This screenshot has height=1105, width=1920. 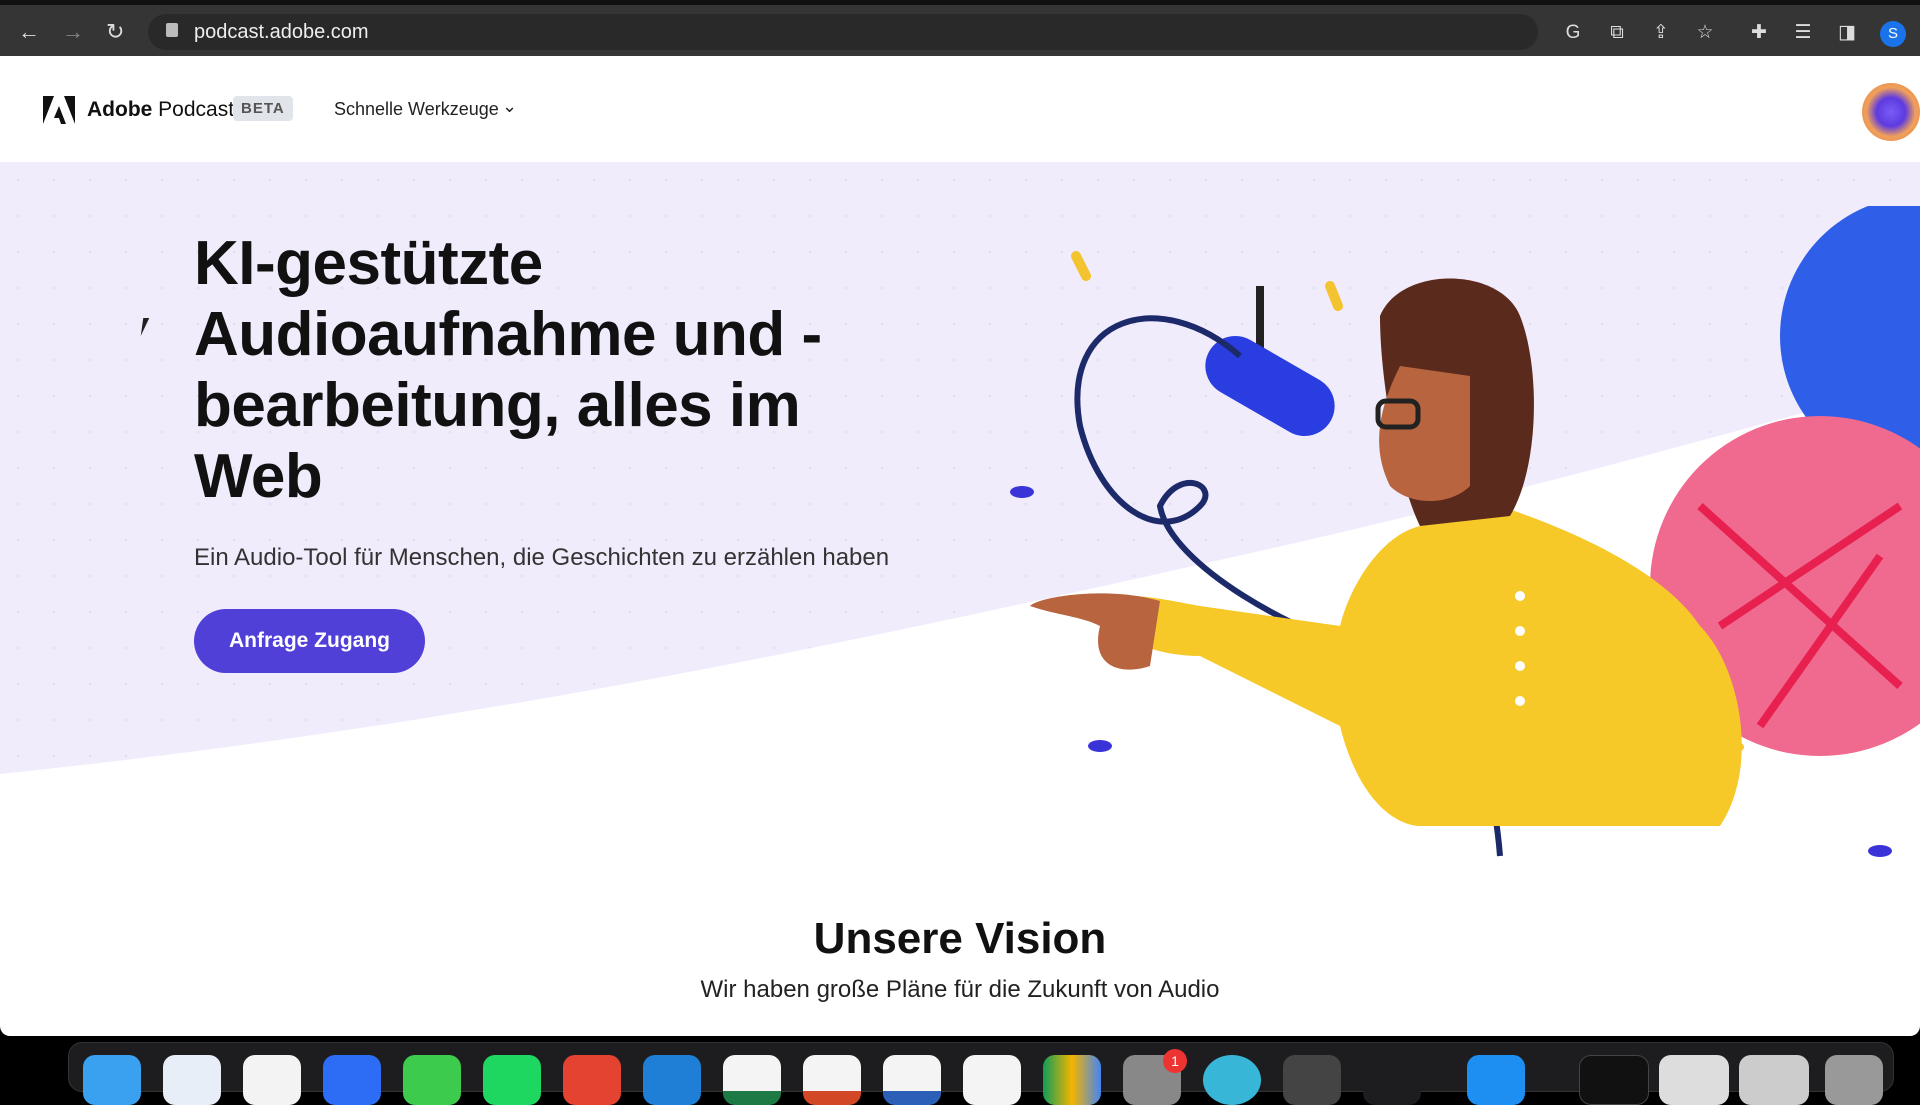 What do you see at coordinates (1232, 1080) in the screenshot?
I see `maps-icon` at bounding box center [1232, 1080].